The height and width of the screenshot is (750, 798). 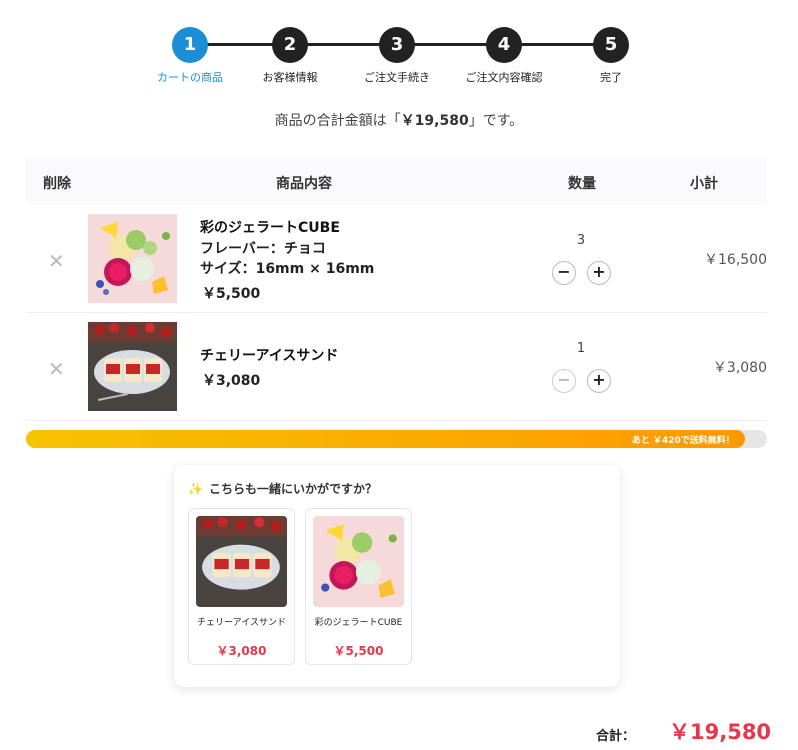 I want to click on product-name: 彩のジェラートCUBE, so click(x=270, y=227).